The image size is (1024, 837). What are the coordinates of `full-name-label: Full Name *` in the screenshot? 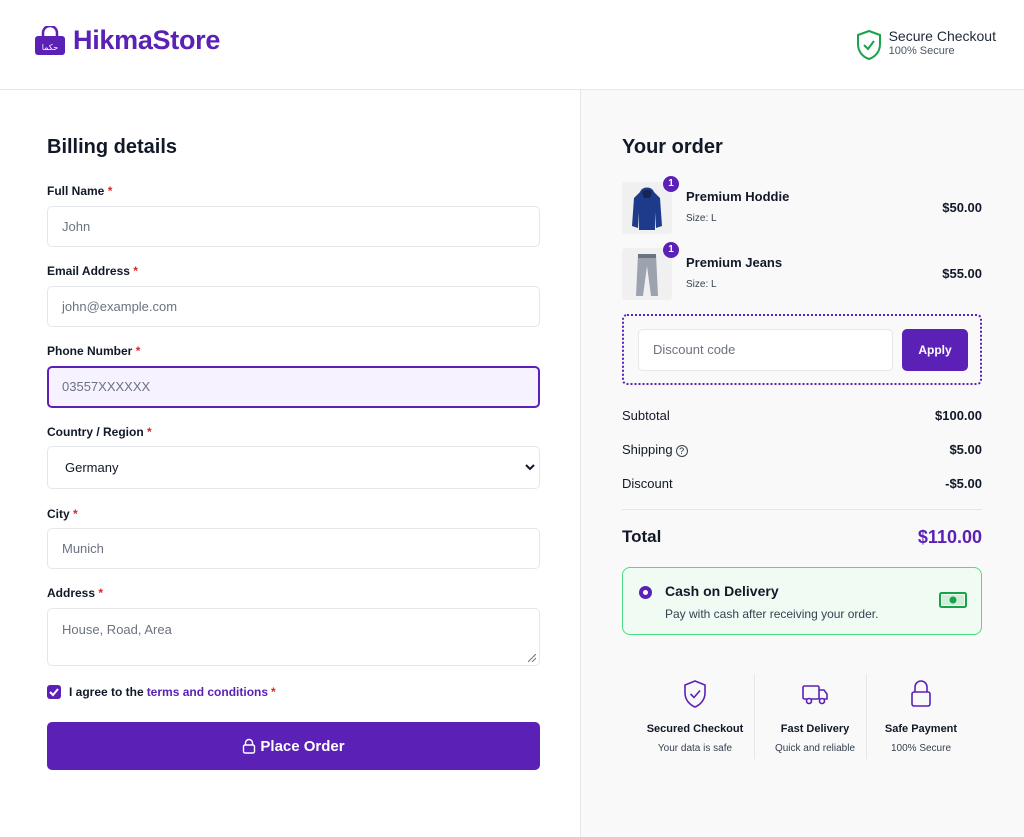 It's located at (80, 191).